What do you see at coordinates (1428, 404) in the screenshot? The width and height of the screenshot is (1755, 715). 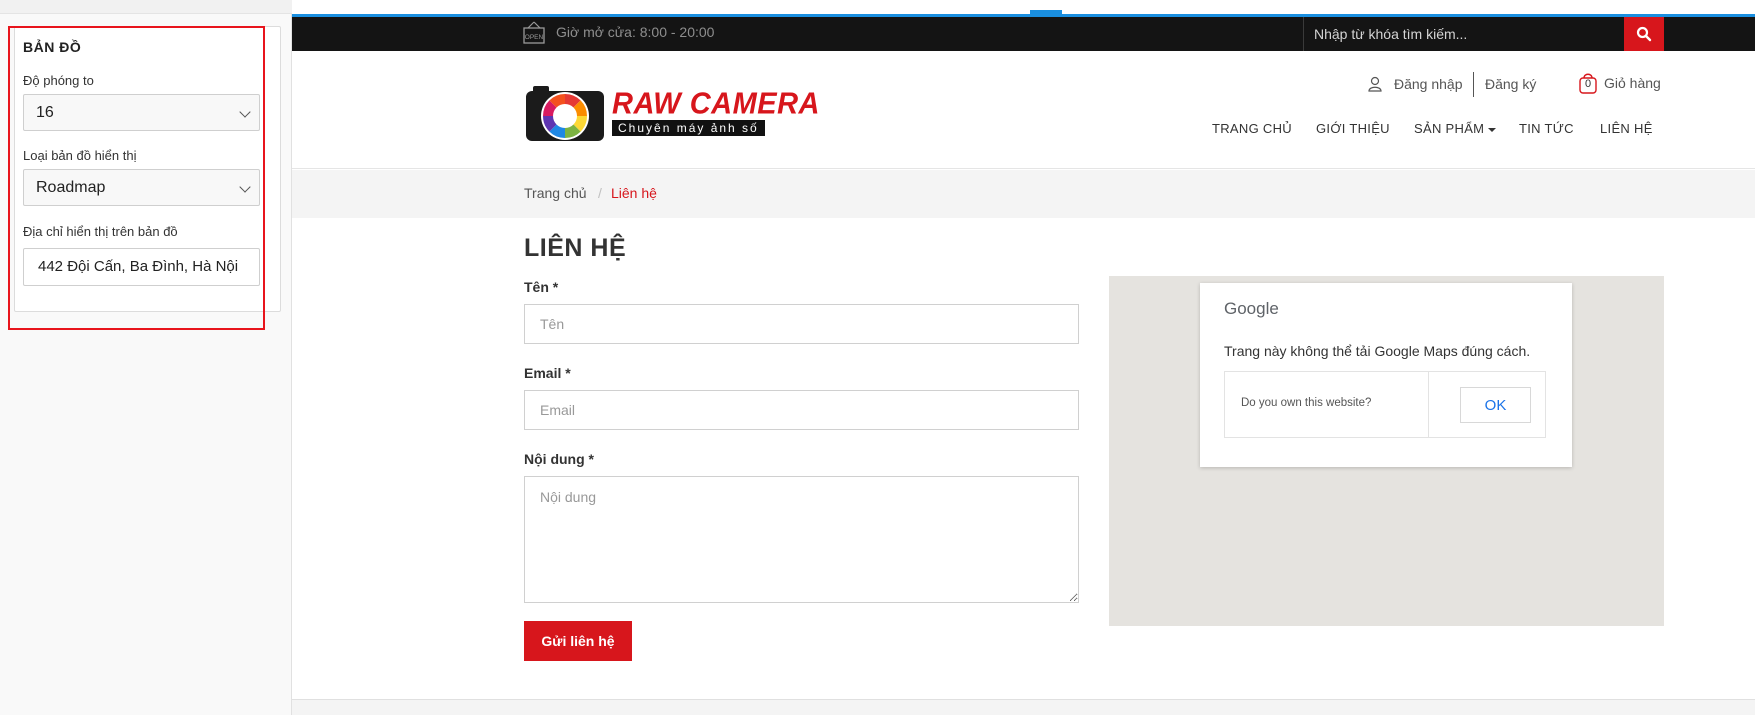 I see `ownership-divider` at bounding box center [1428, 404].